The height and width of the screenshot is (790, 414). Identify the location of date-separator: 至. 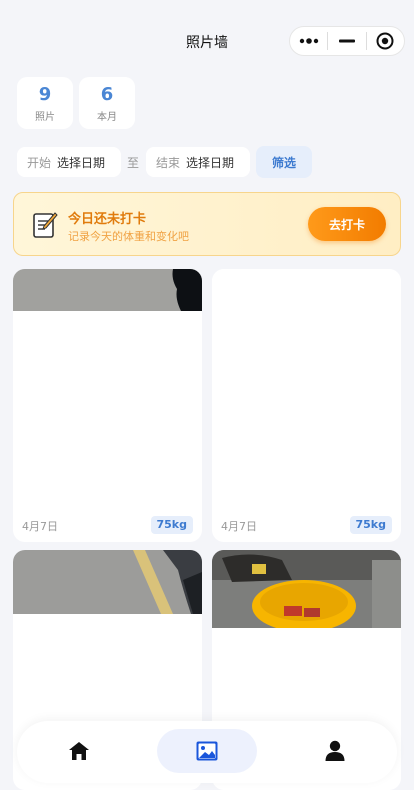
(133, 163).